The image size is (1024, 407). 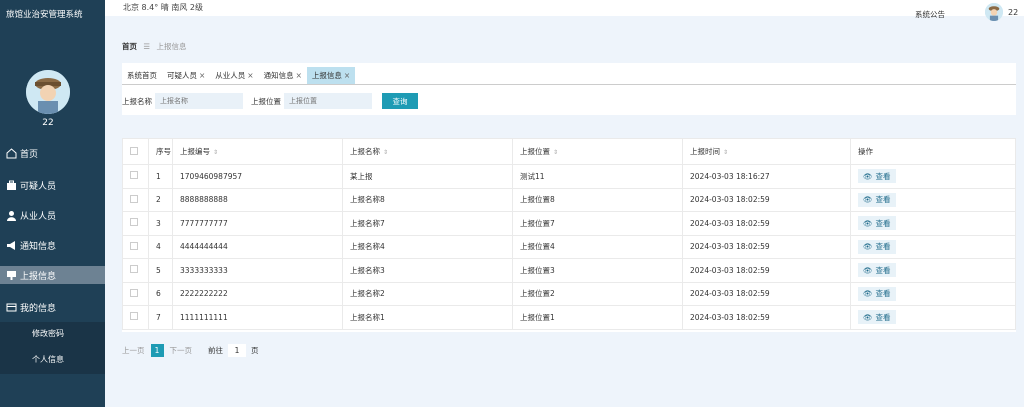 I want to click on cell-location: 测试11, so click(x=597, y=176).